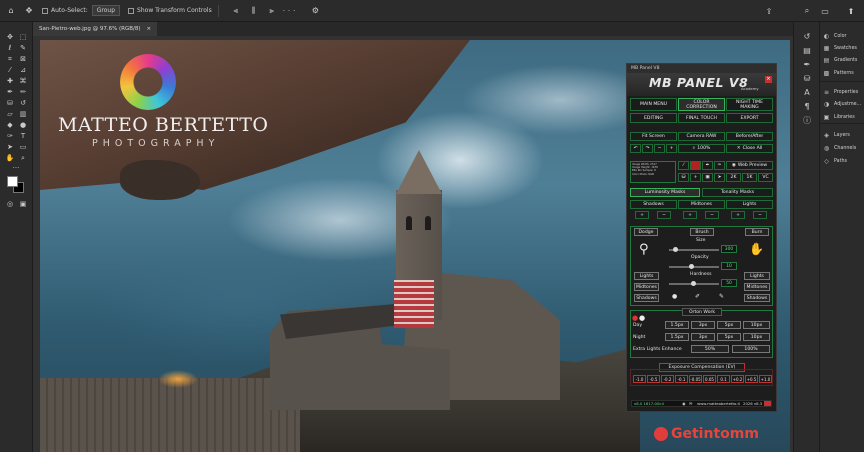  Describe the element at coordinates (707, 177) in the screenshot. I see `camera-icon: ▣` at that location.